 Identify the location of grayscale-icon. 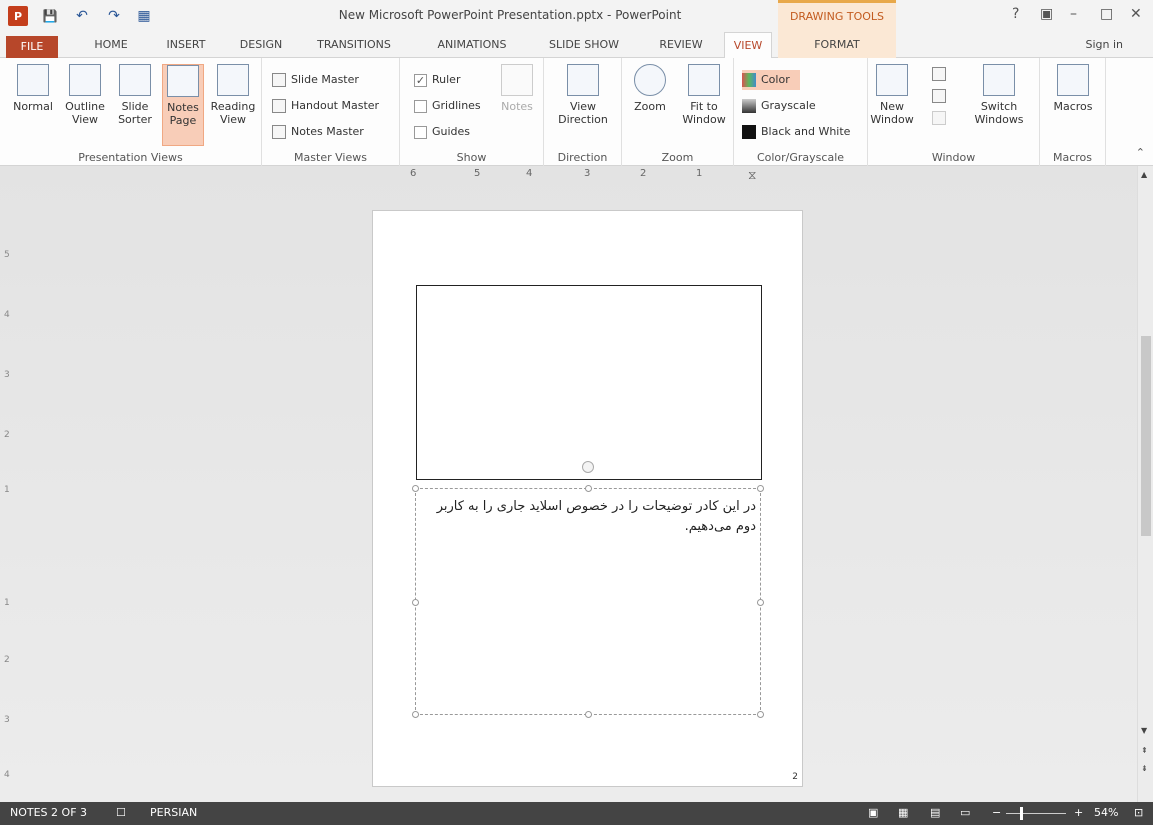
(749, 106).